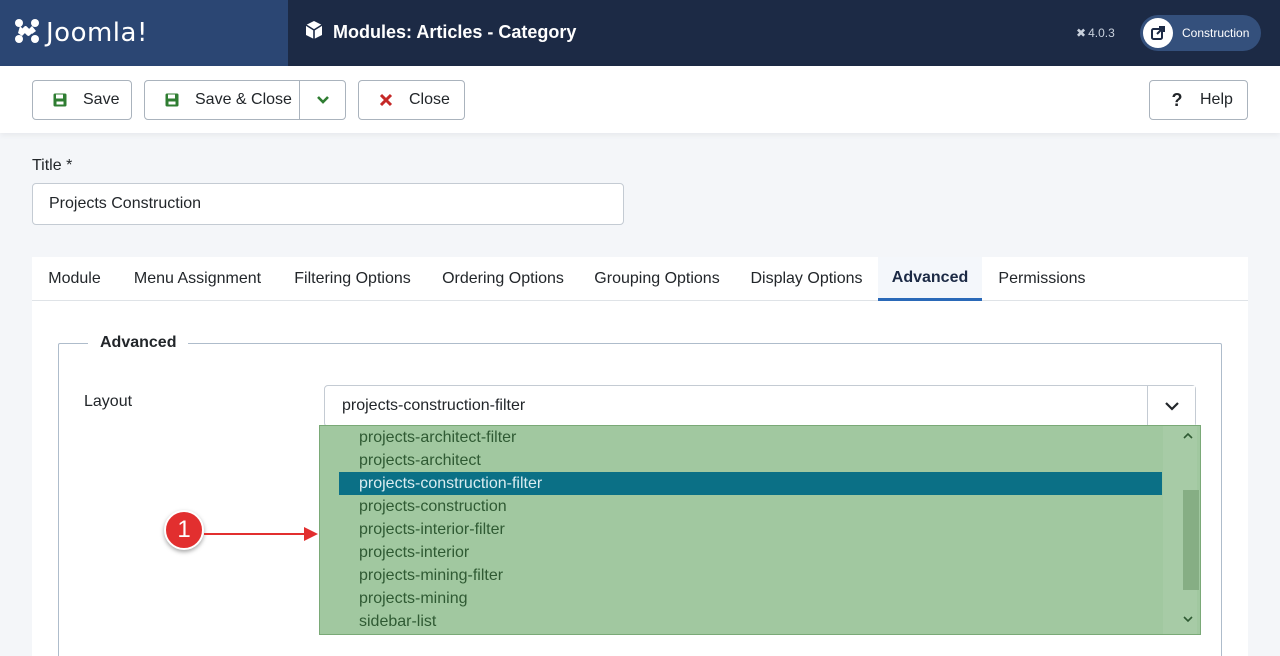 The width and height of the screenshot is (1280, 656). What do you see at coordinates (1198, 100) in the screenshot?
I see `help-button: ? Help` at bounding box center [1198, 100].